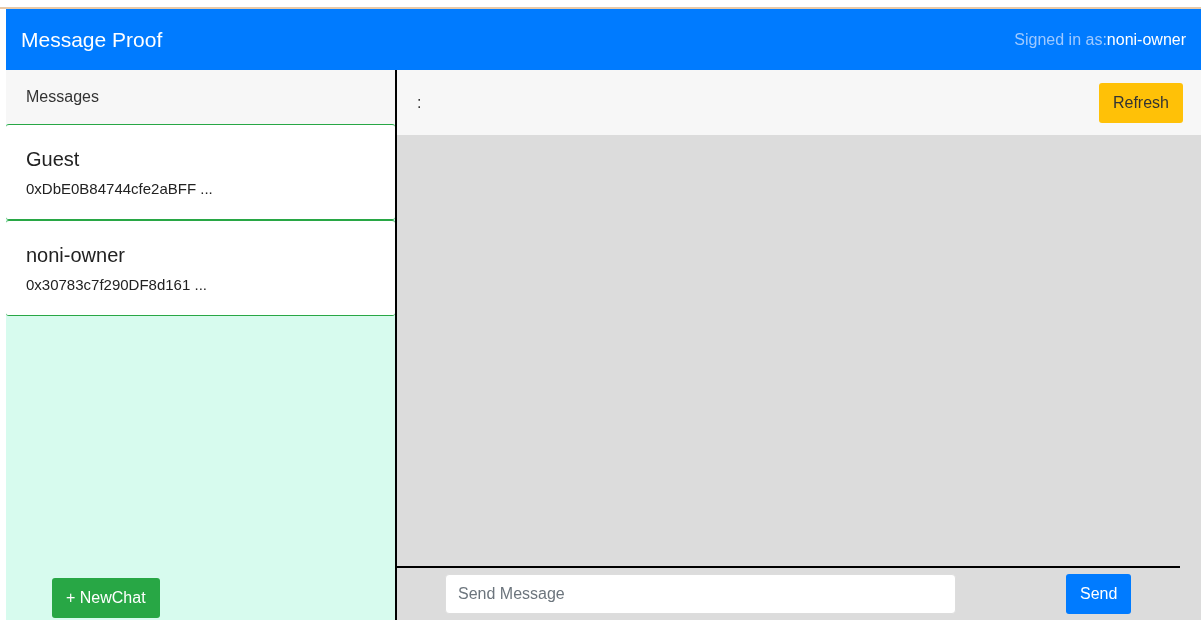  What do you see at coordinates (62, 97) in the screenshot?
I see `sidebar-title: Messages` at bounding box center [62, 97].